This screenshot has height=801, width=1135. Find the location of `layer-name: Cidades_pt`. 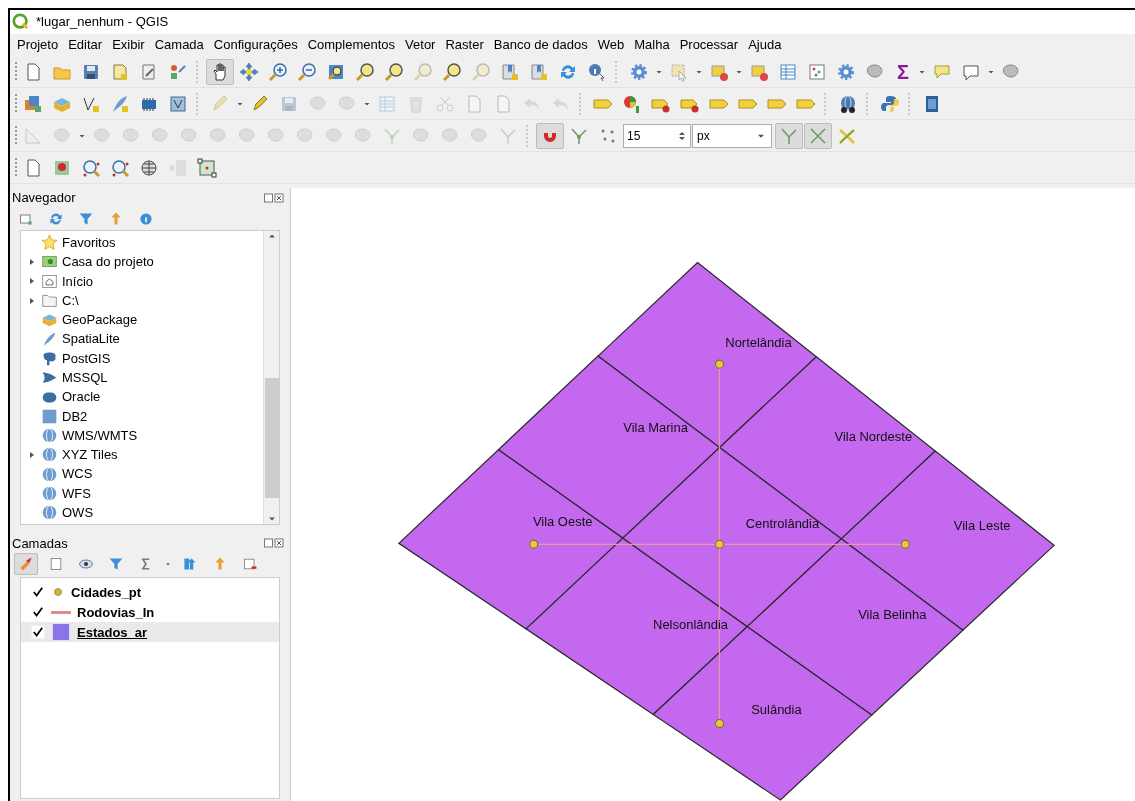

layer-name: Cidades_pt is located at coordinates (106, 592).